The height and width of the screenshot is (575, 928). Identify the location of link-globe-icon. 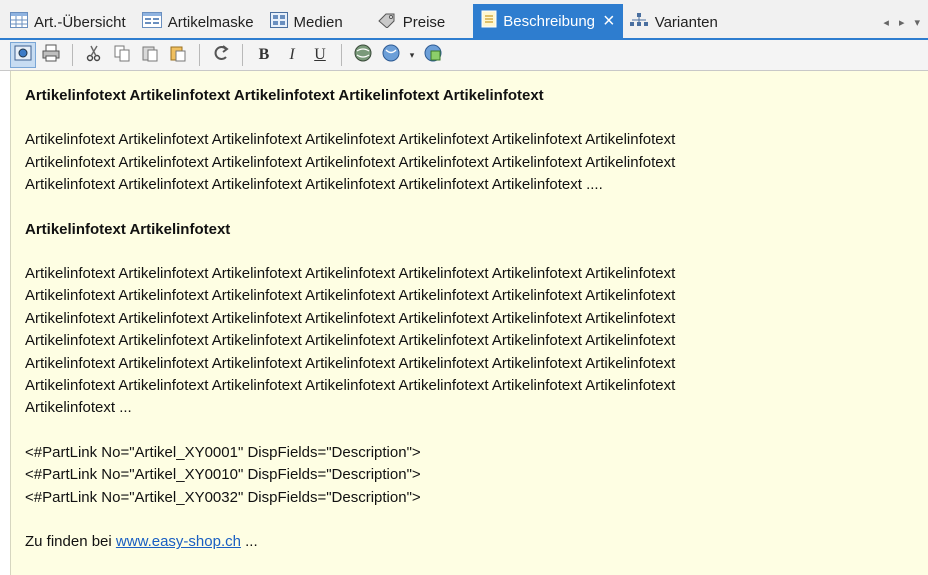
(391, 55).